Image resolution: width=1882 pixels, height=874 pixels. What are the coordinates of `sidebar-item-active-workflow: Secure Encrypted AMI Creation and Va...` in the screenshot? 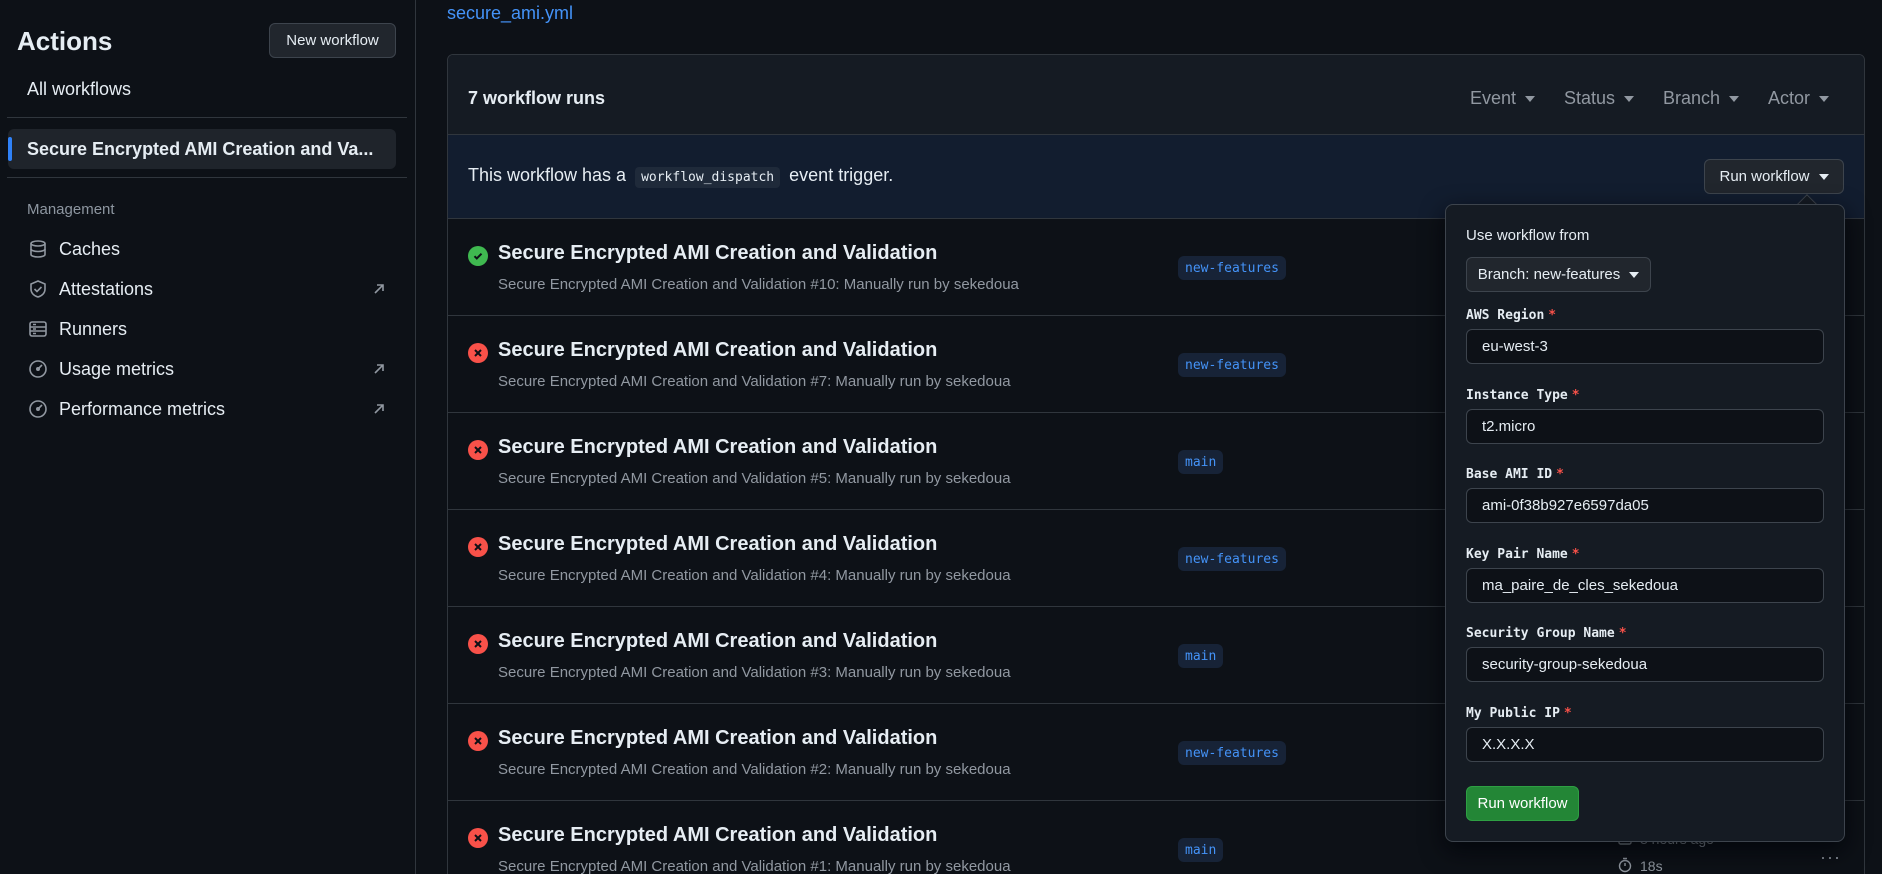 It's located at (202, 149).